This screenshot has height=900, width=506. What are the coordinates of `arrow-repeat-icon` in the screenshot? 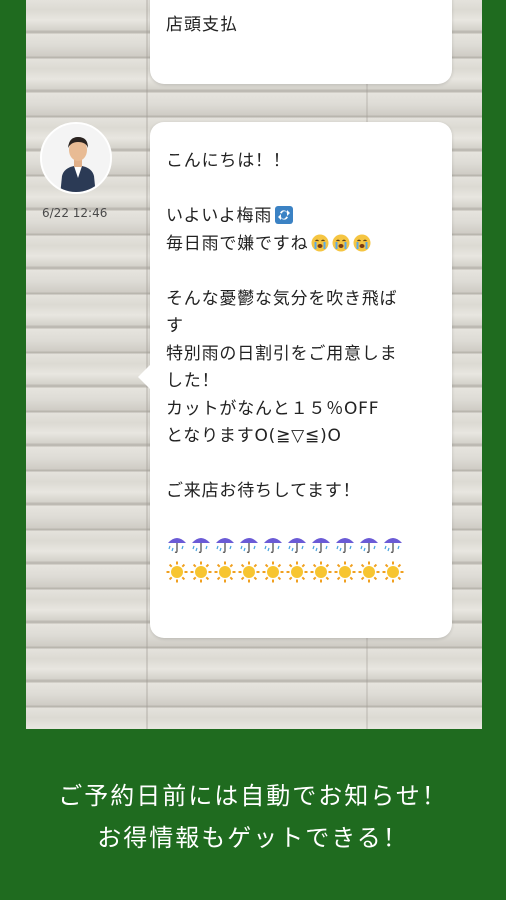 It's located at (284, 215).